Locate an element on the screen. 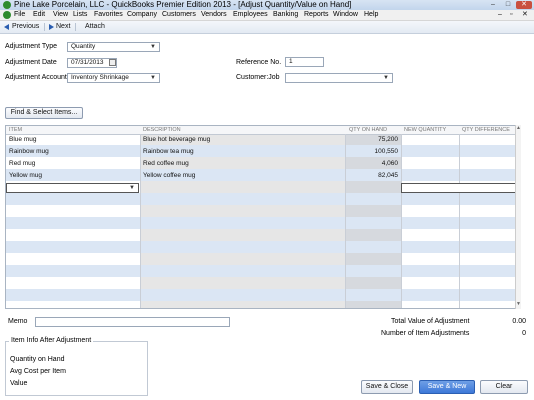 This screenshot has width=534, height=400. reference-no-value: 1 is located at coordinates (291, 61).